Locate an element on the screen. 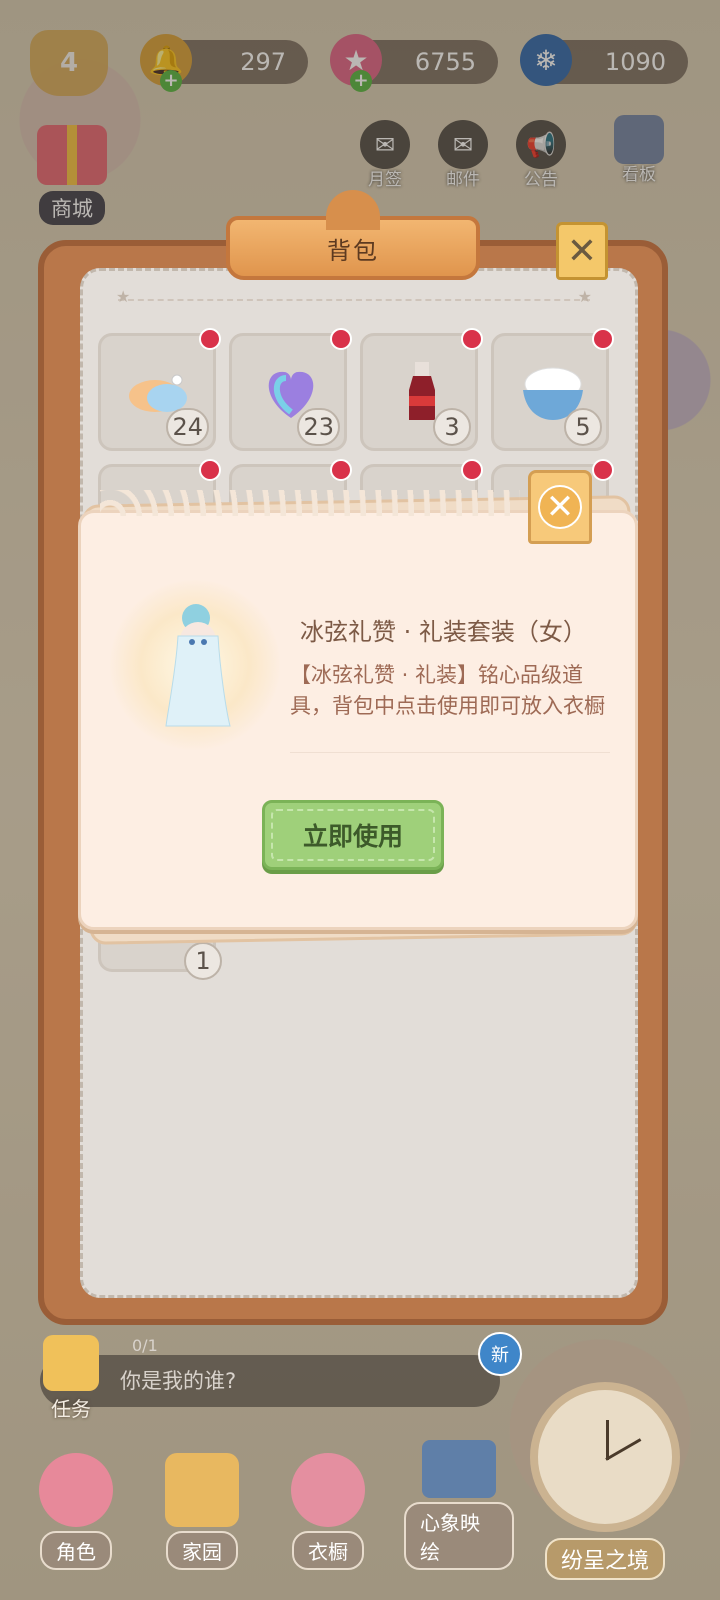 The height and width of the screenshot is (1600, 720). item-count: 5 is located at coordinates (583, 427).